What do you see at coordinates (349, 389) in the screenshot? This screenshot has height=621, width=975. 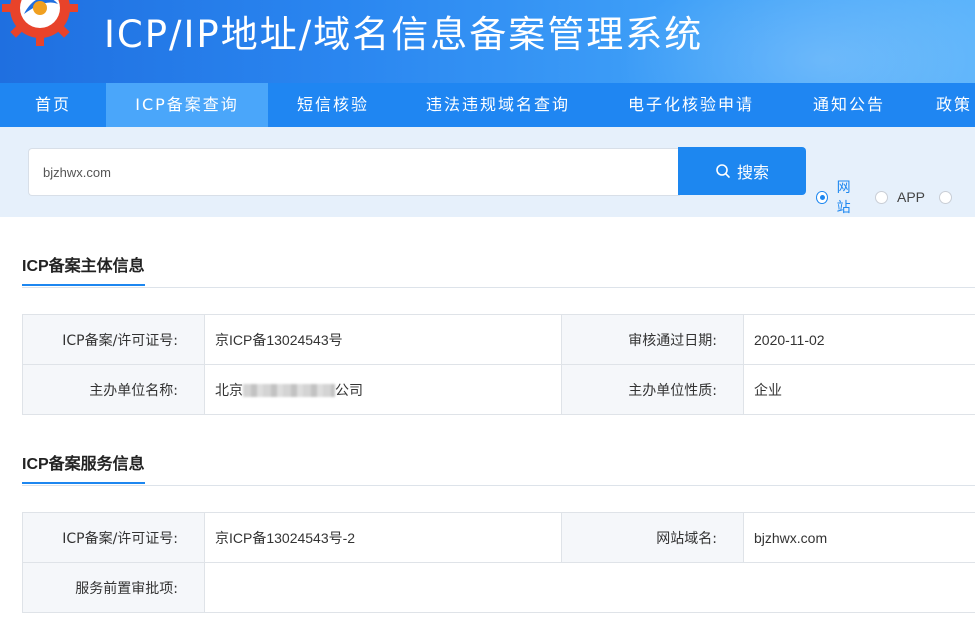 I see `organizer-name-suffix: 公司` at bounding box center [349, 389].